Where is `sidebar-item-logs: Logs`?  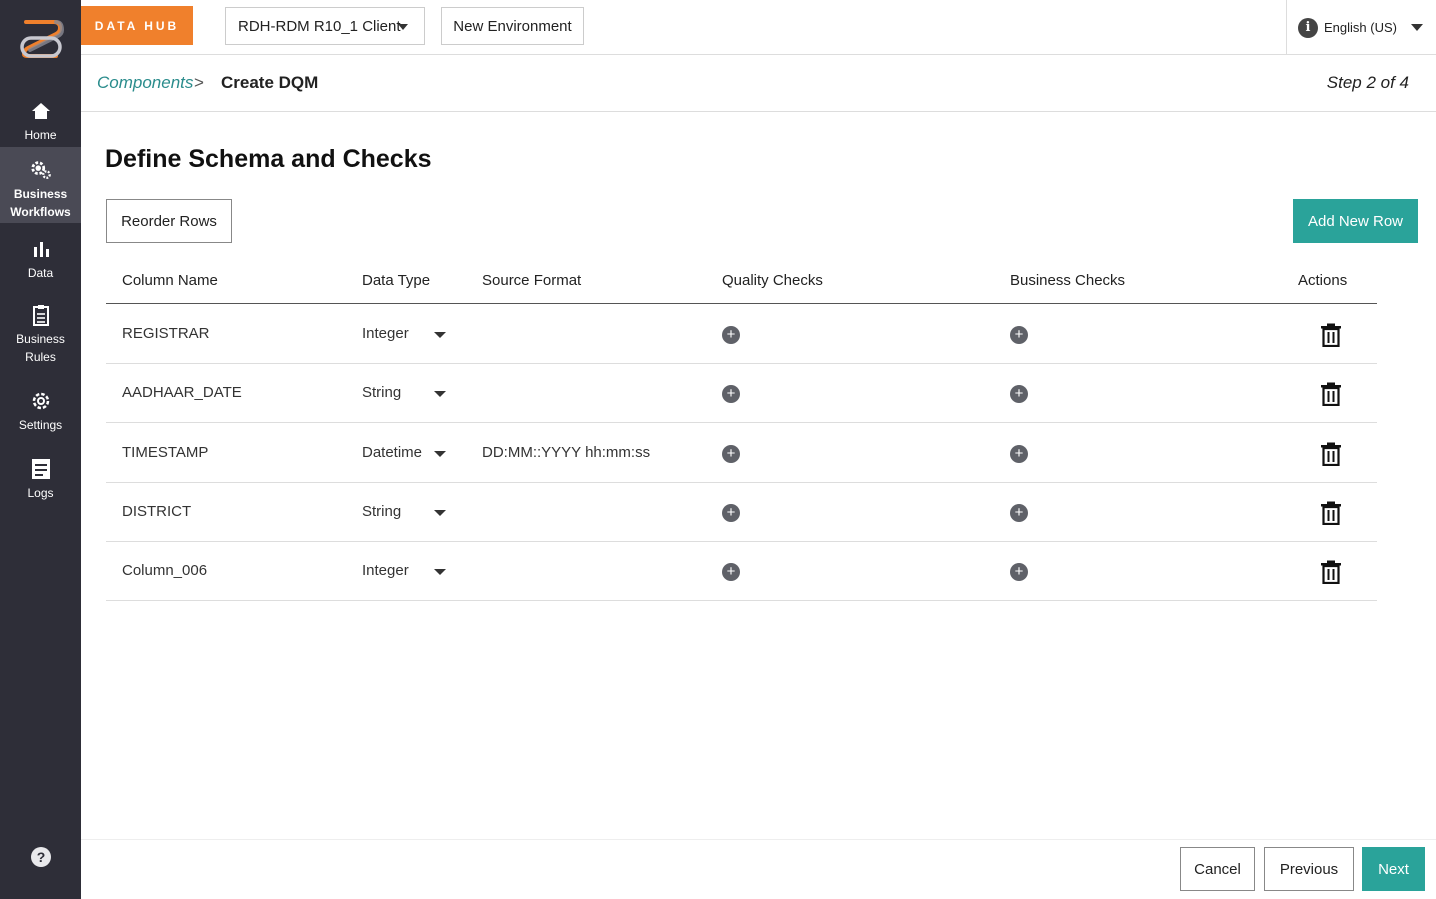 sidebar-item-logs: Logs is located at coordinates (40, 481).